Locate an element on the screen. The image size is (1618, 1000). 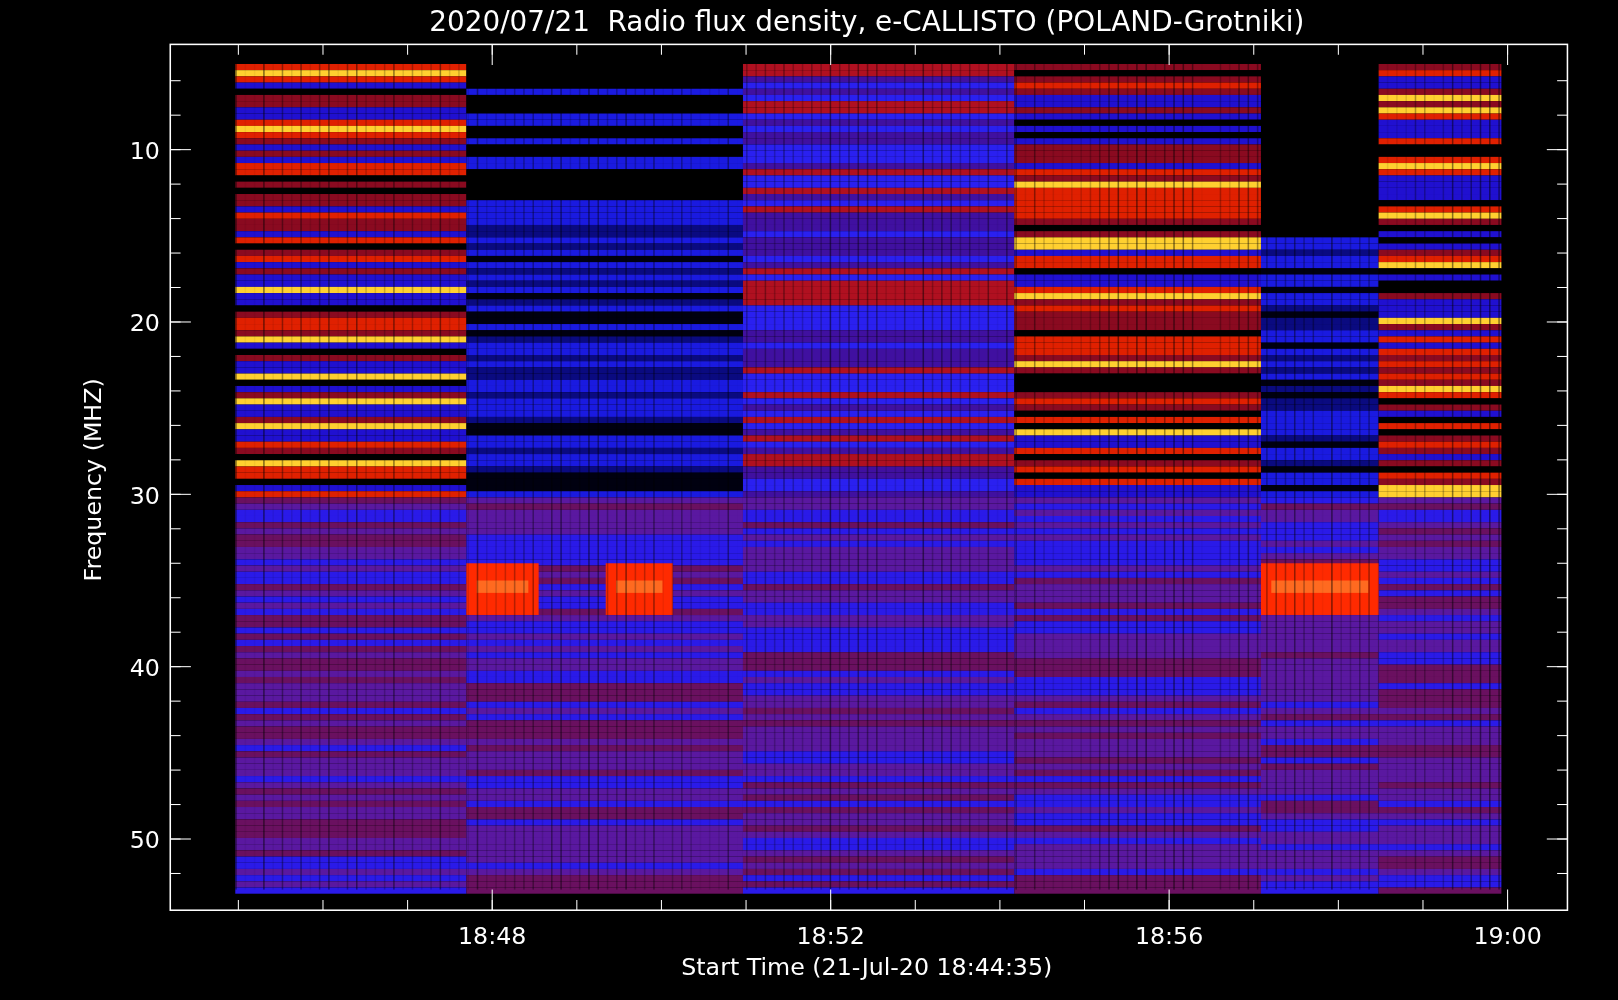
x-axis-label: Start Time (21-Jul-20 18:44:35) is located at coordinates (867, 967).